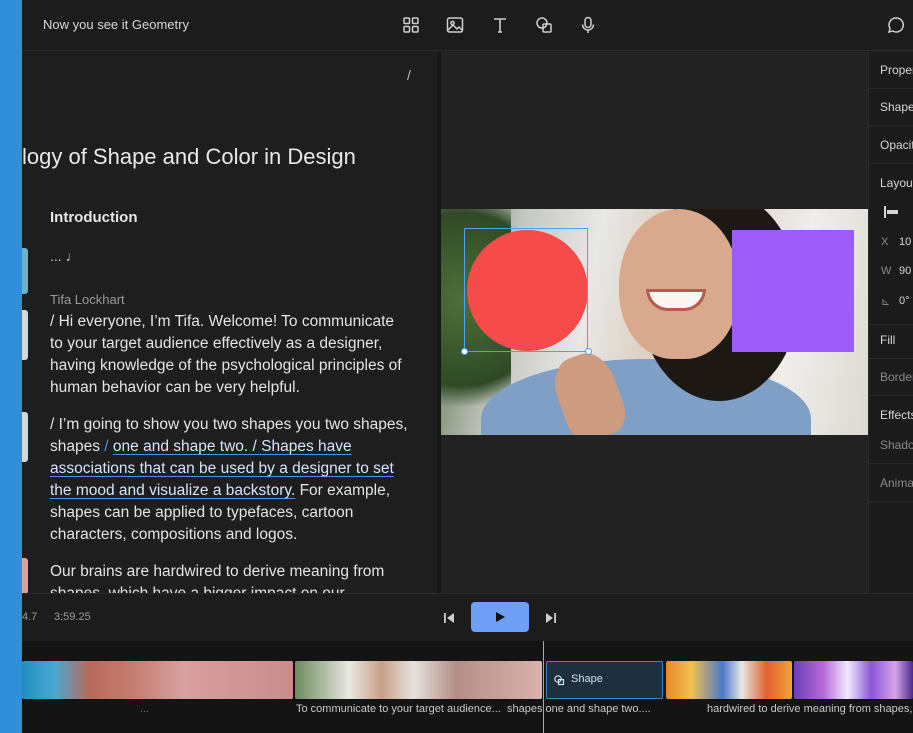 This screenshot has width=913, height=733. I want to click on shape-section: Shape, so click(891, 107).